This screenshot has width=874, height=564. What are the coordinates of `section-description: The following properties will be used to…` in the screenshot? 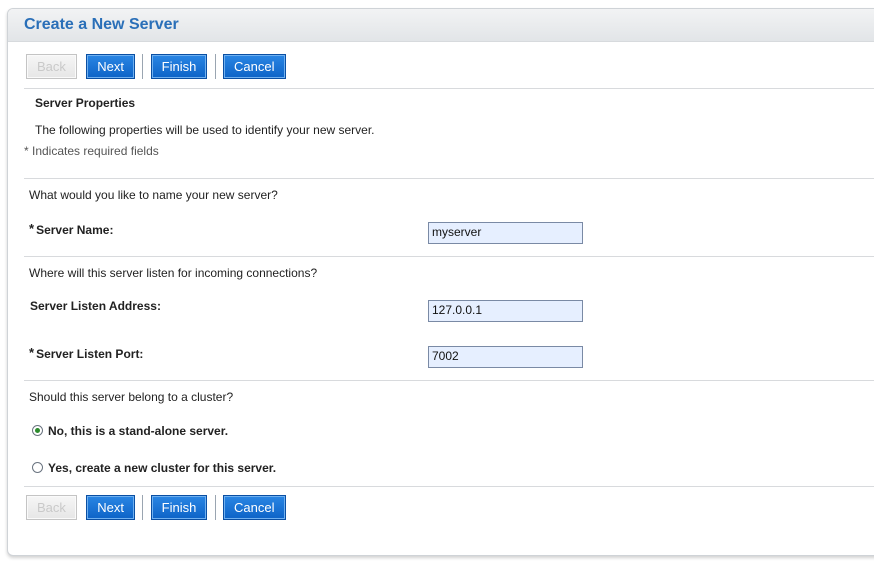 It's located at (205, 130).